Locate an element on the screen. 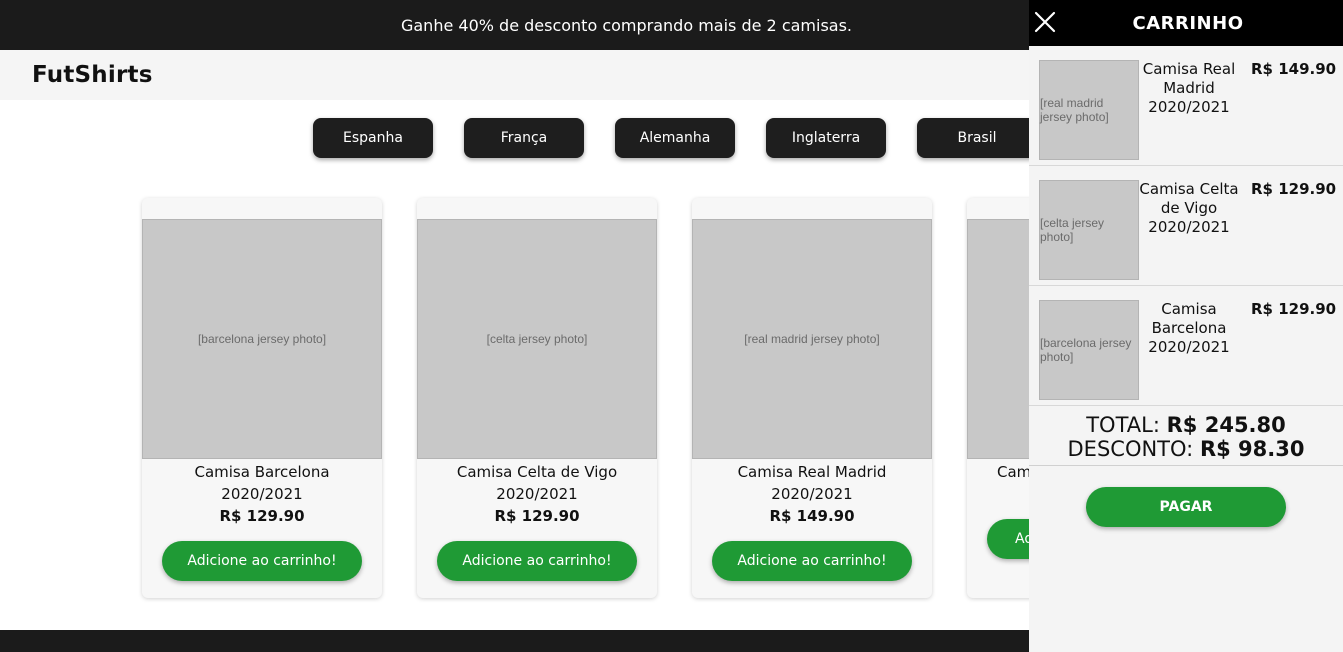  cart-totals: TOTAL: R$ 245.80 DESCONTO: R$ 98.30 is located at coordinates (1186, 436).